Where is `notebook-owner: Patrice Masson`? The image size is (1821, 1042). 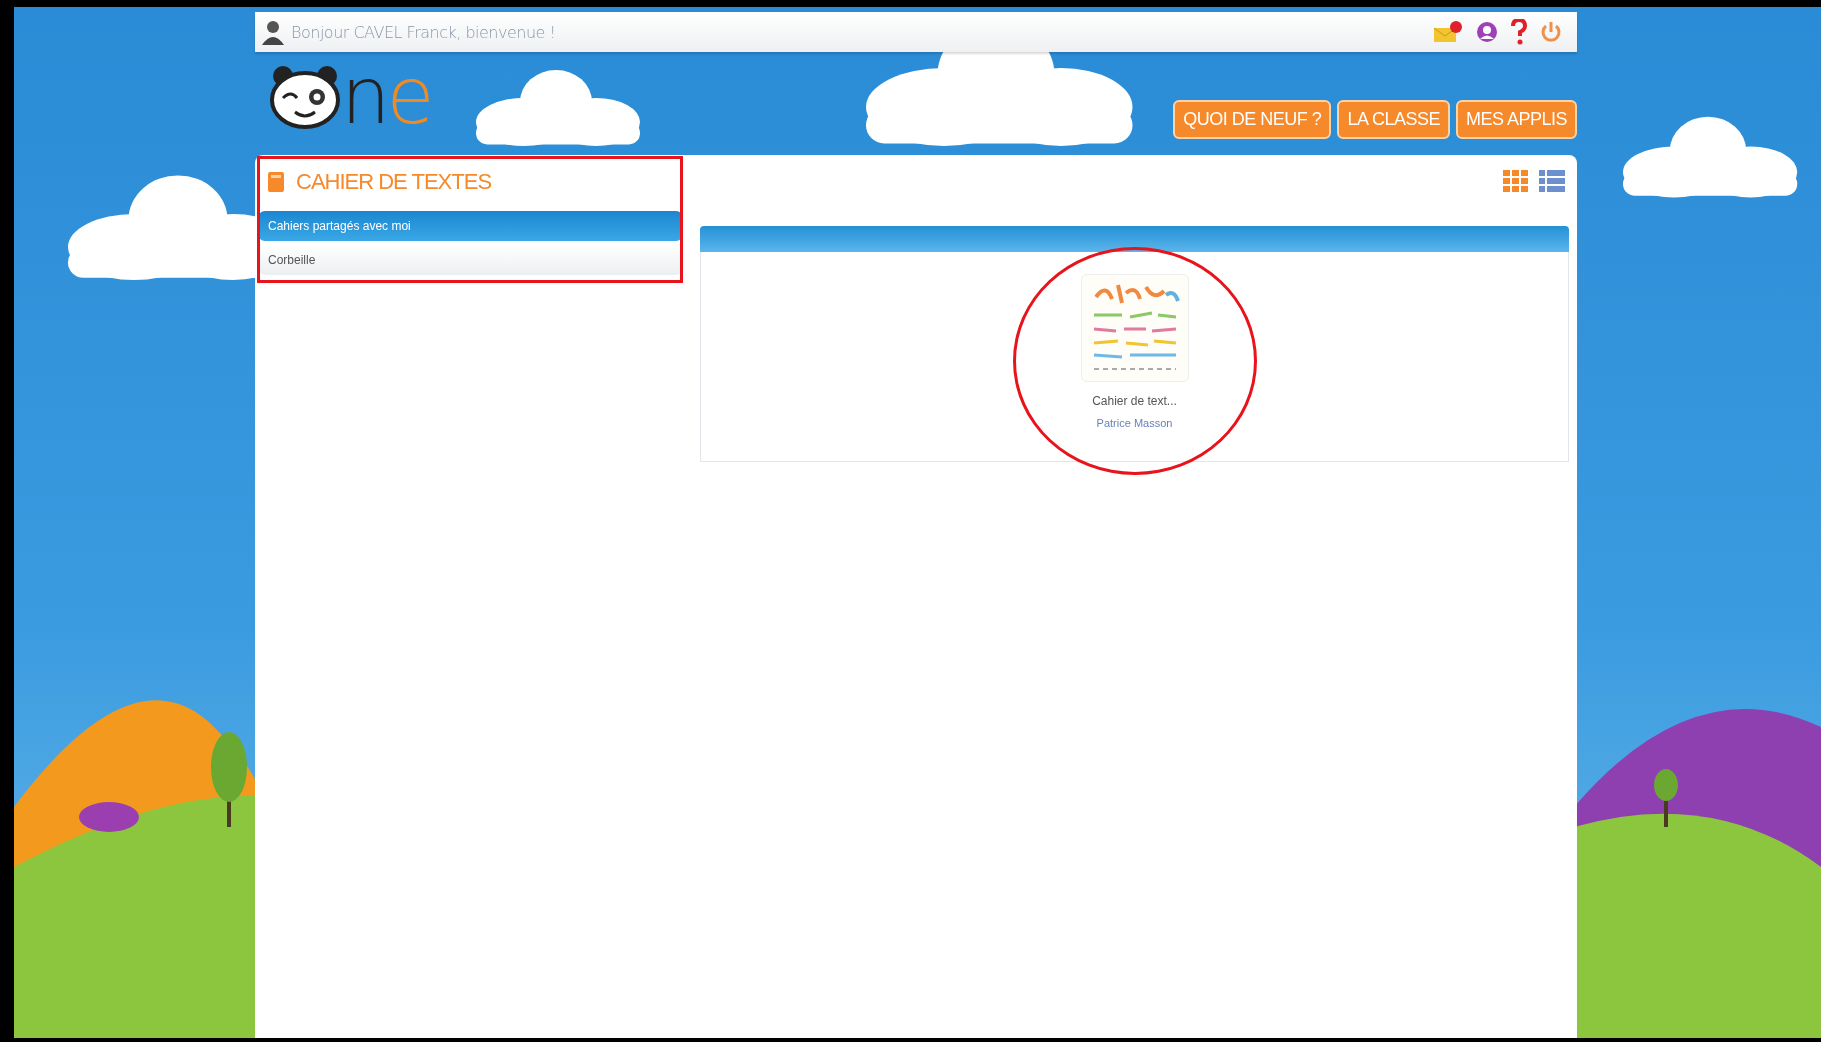 notebook-owner: Patrice Masson is located at coordinates (1134, 423).